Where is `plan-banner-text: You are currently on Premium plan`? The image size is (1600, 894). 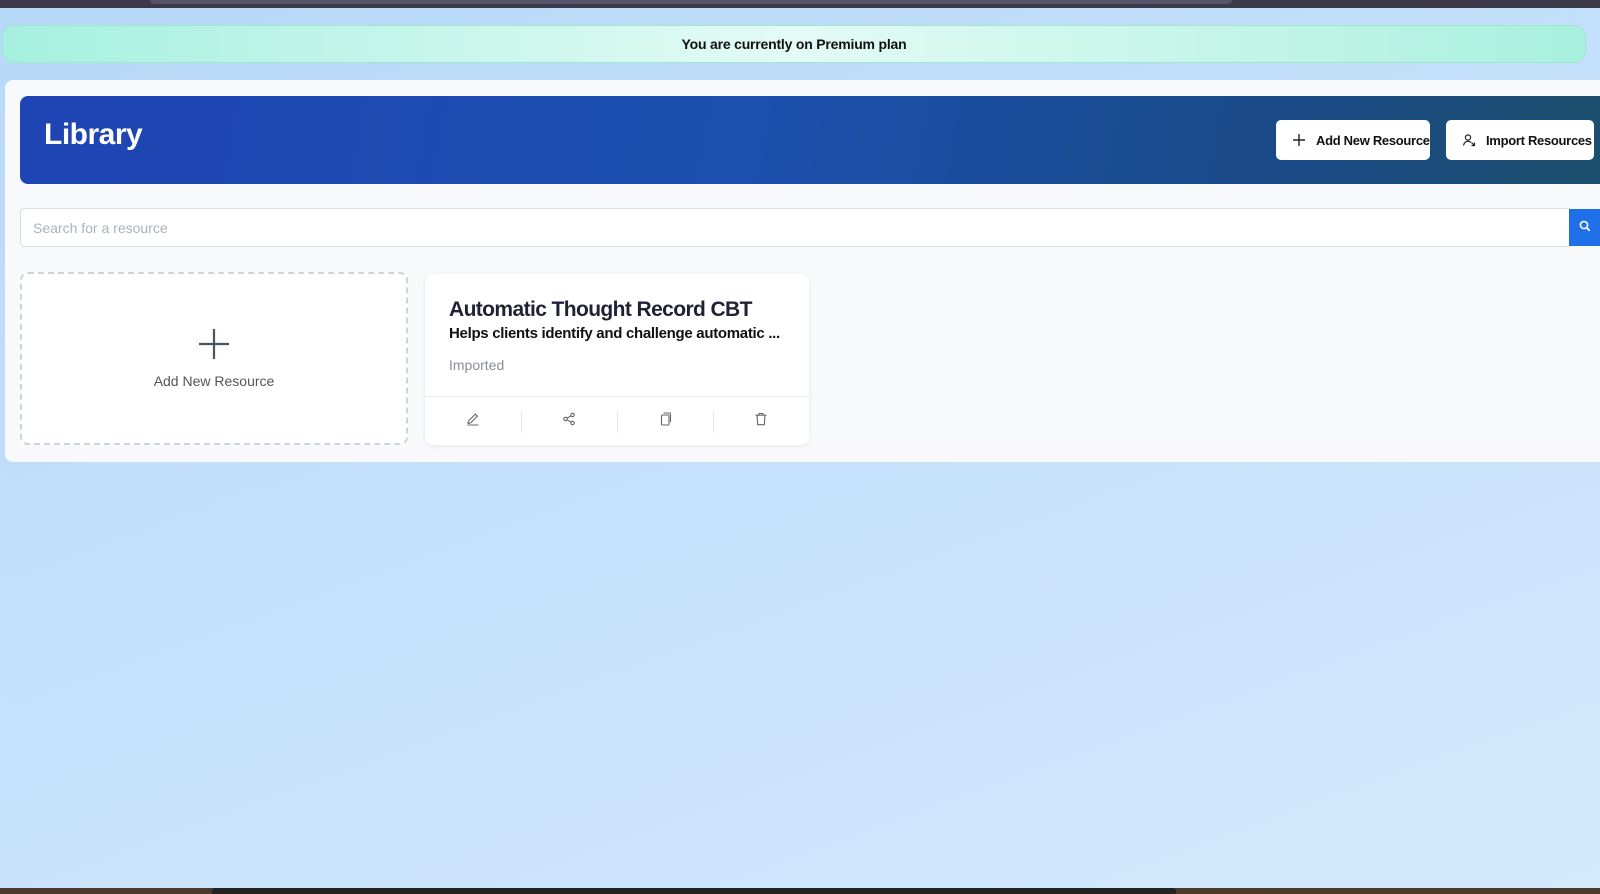
plan-banner-text: You are currently on Premium plan is located at coordinates (794, 44).